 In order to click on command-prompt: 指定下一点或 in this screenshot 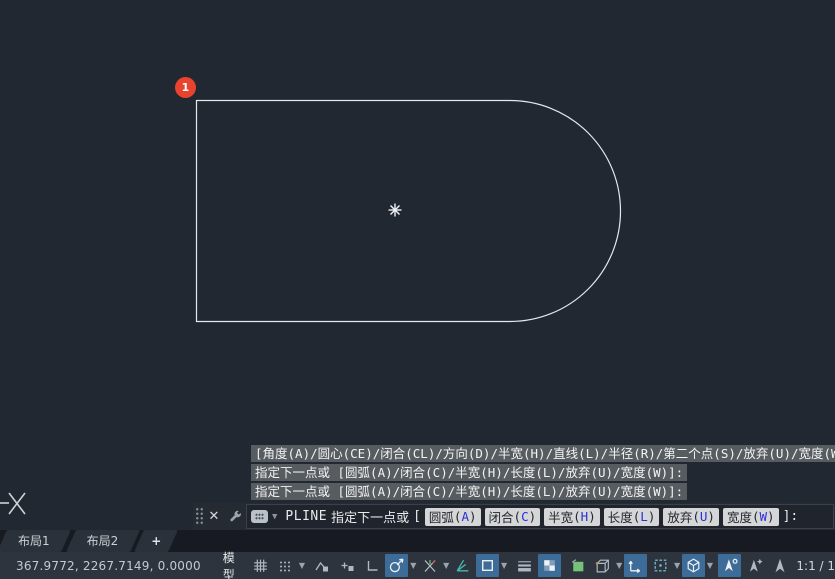, I will do `click(370, 518)`.